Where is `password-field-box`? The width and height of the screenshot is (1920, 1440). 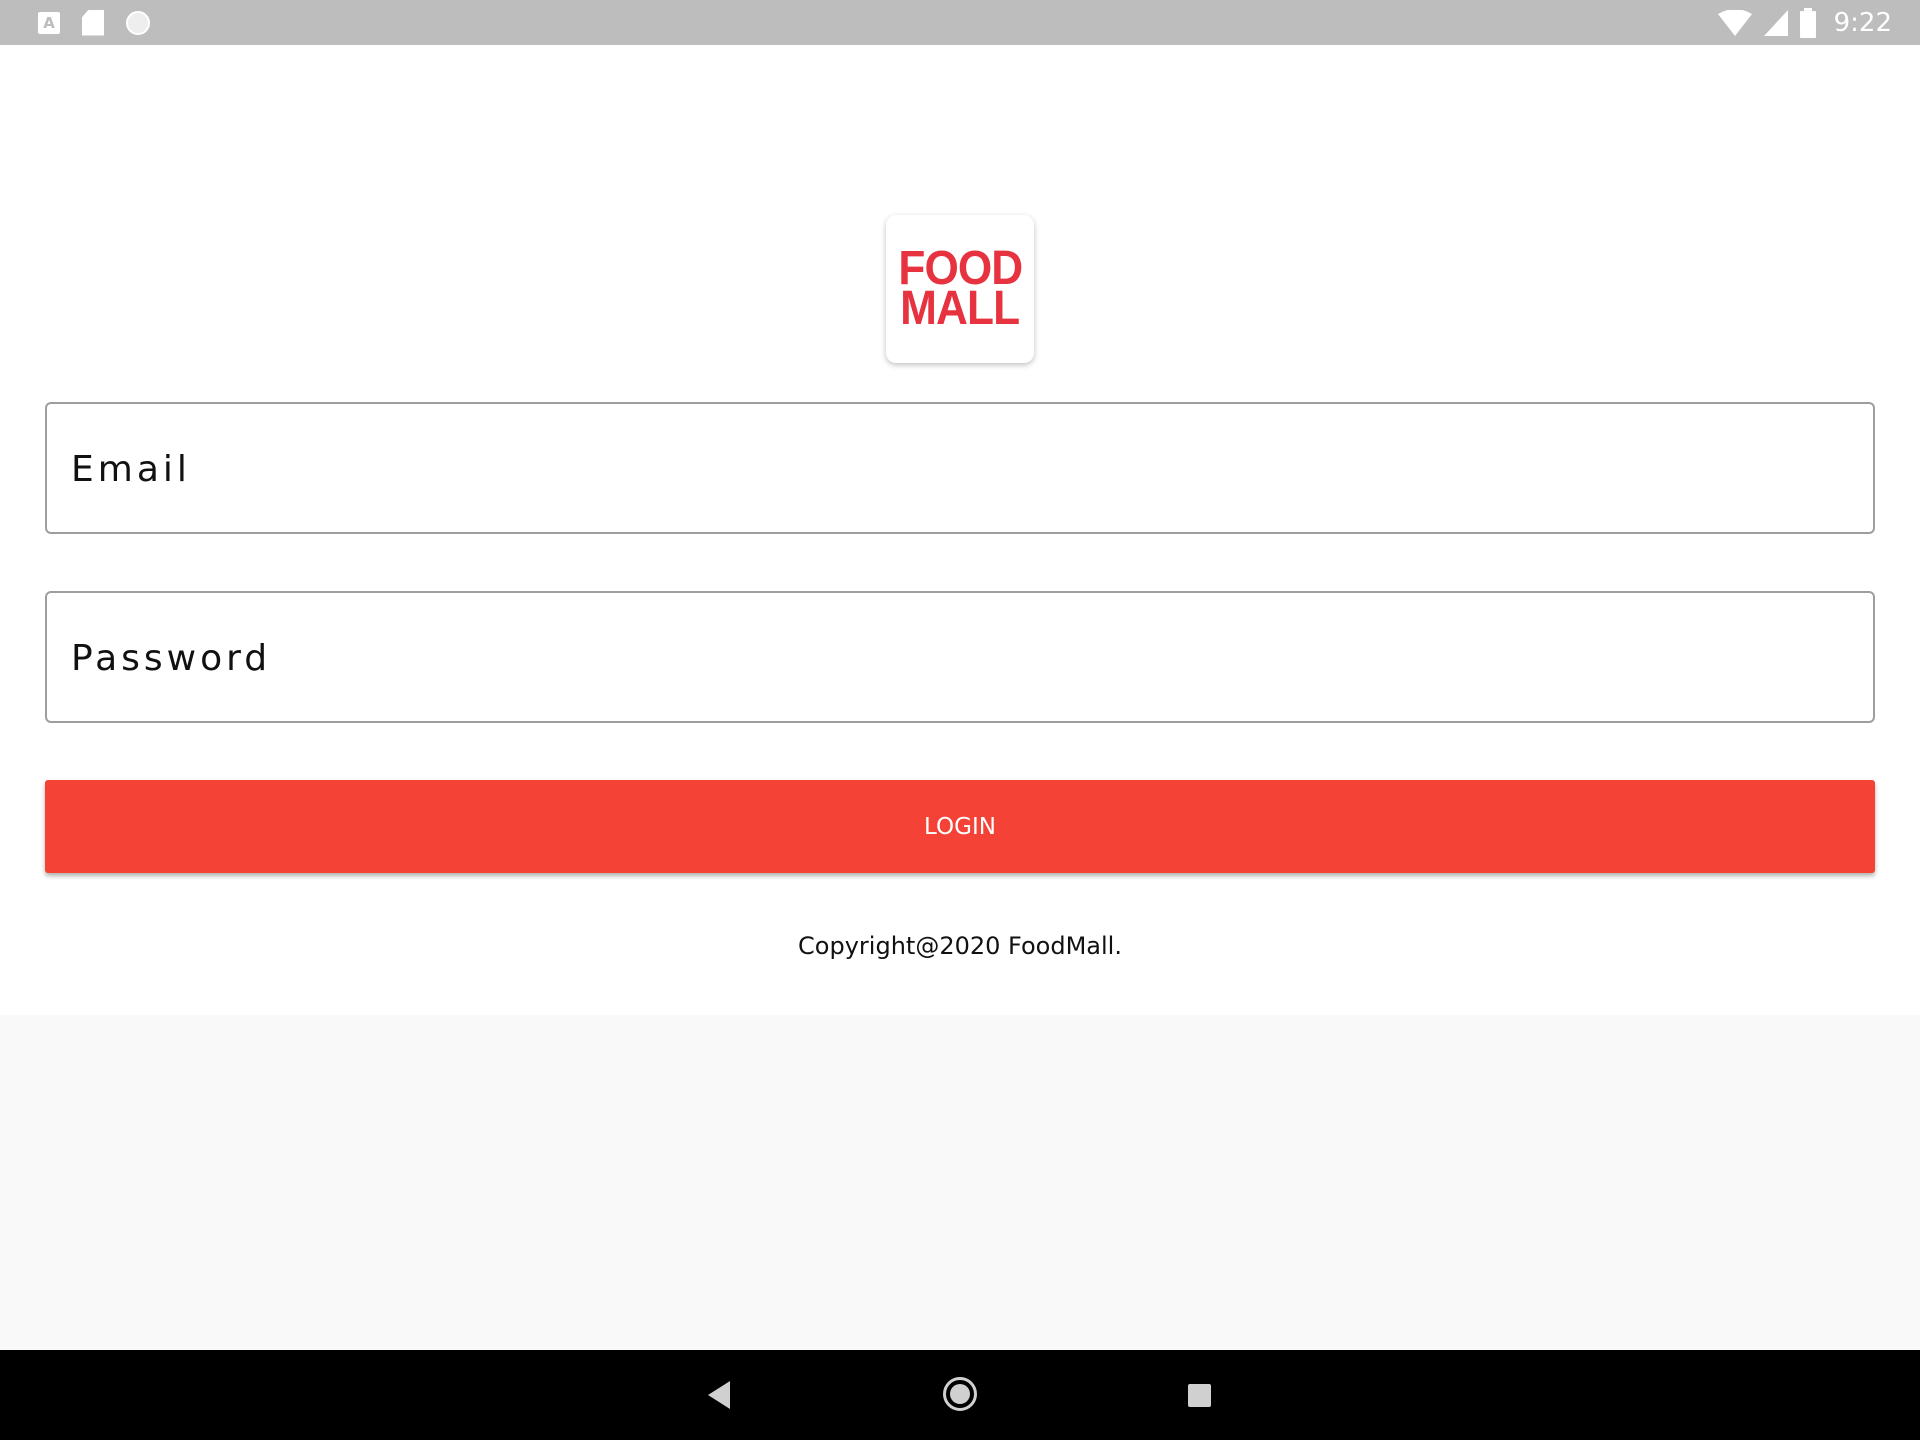 password-field-box is located at coordinates (960, 657).